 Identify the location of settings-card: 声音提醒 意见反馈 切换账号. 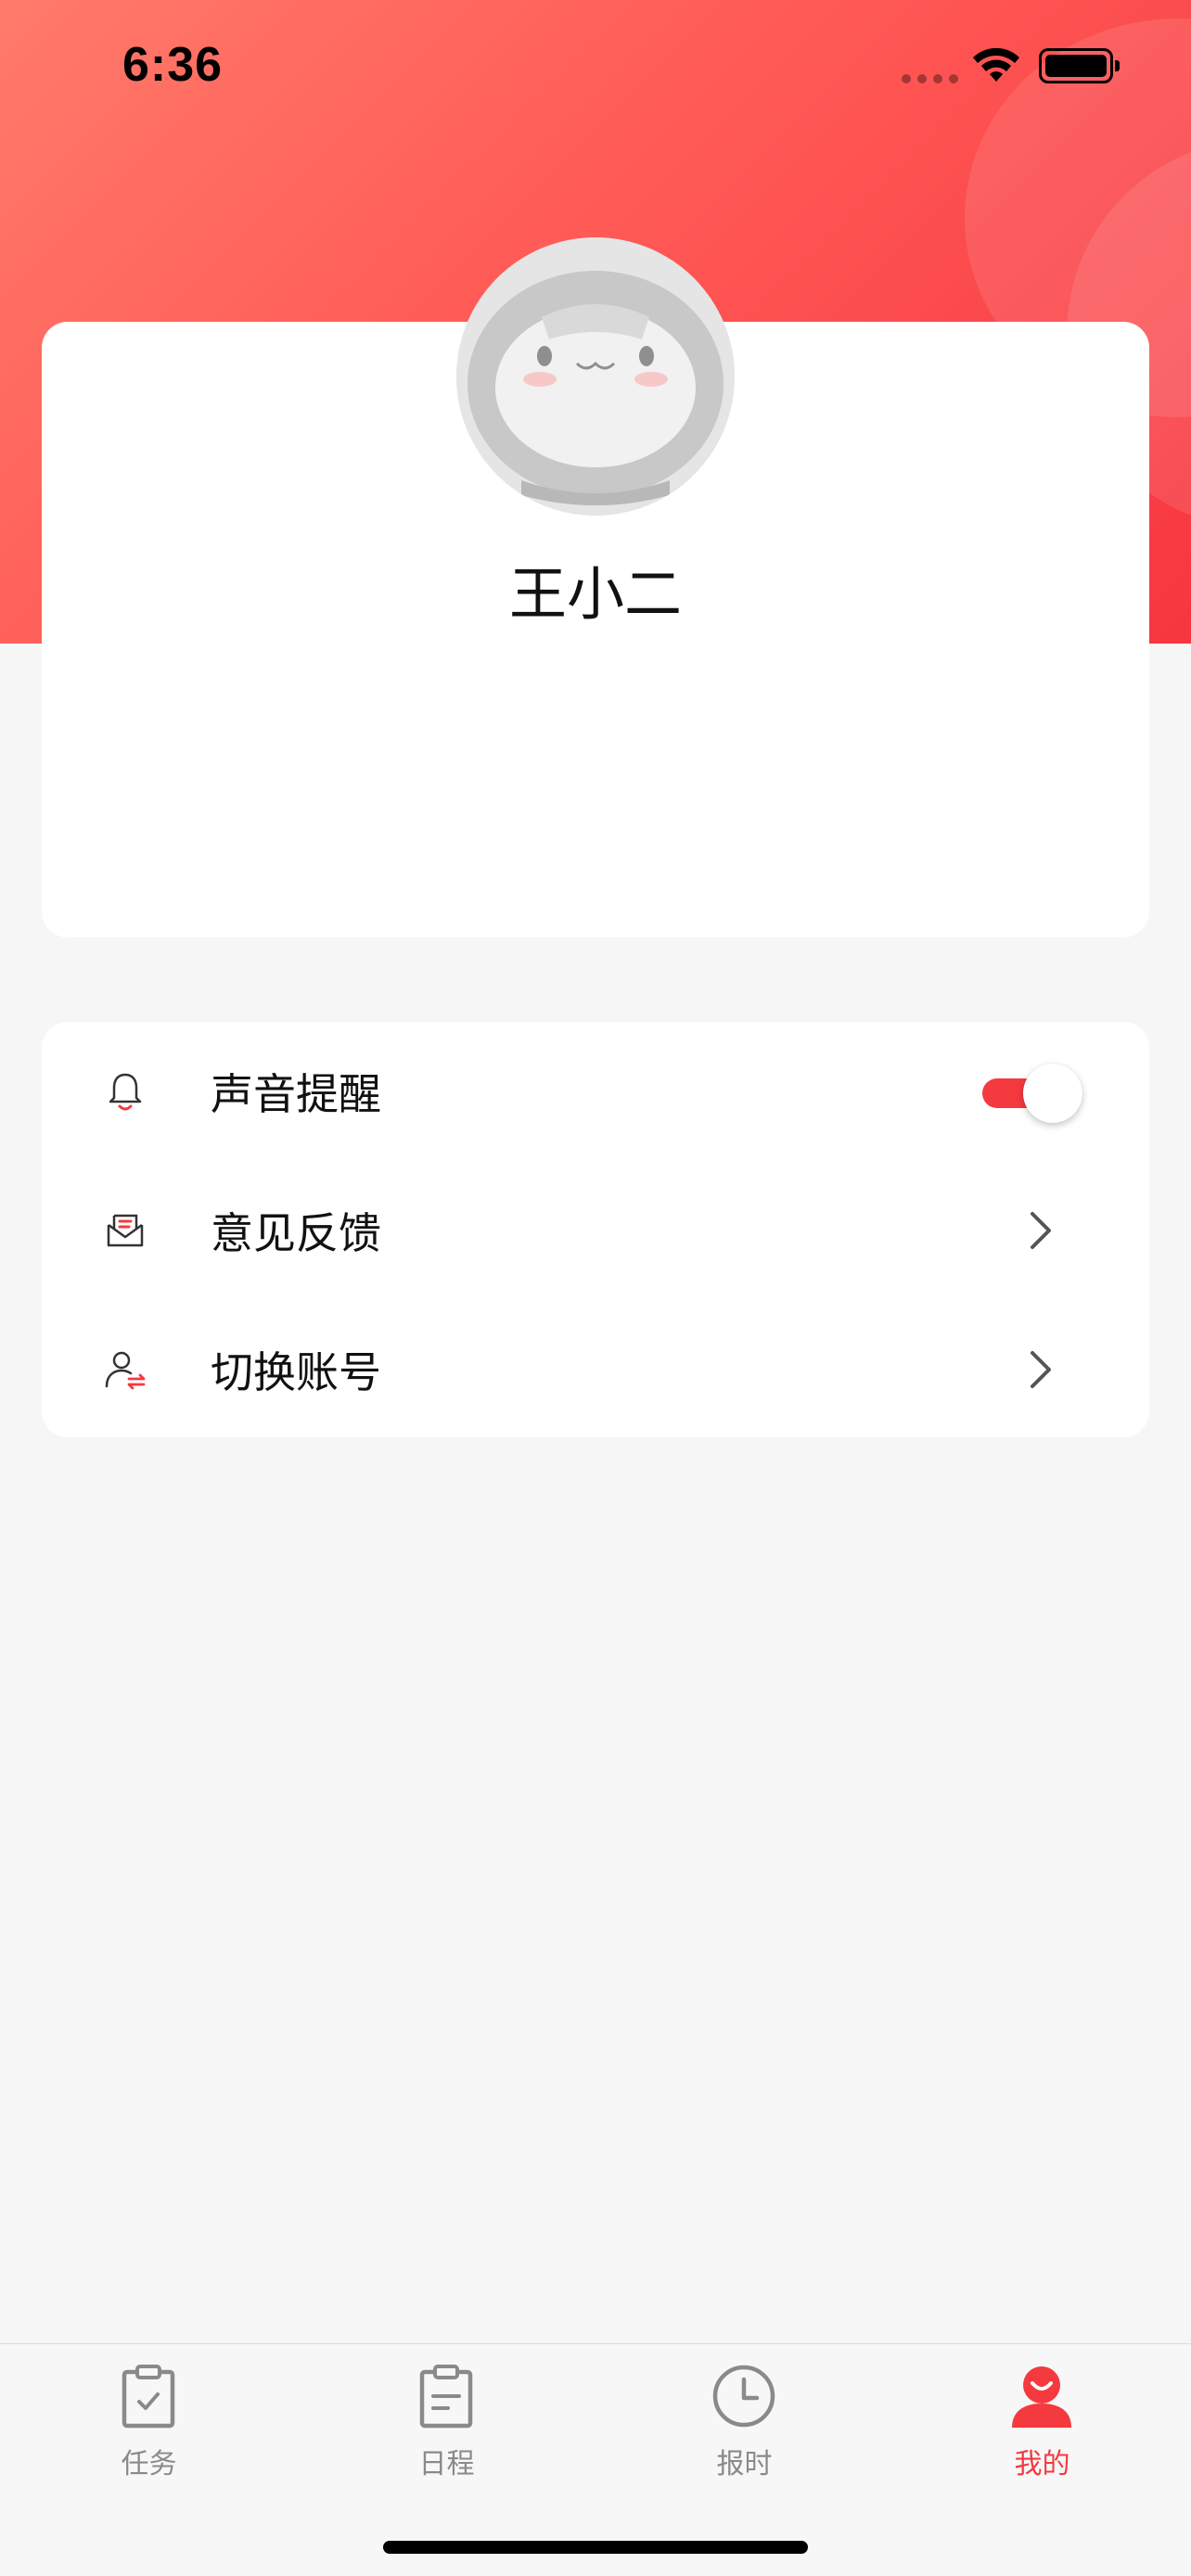
(595, 1230).